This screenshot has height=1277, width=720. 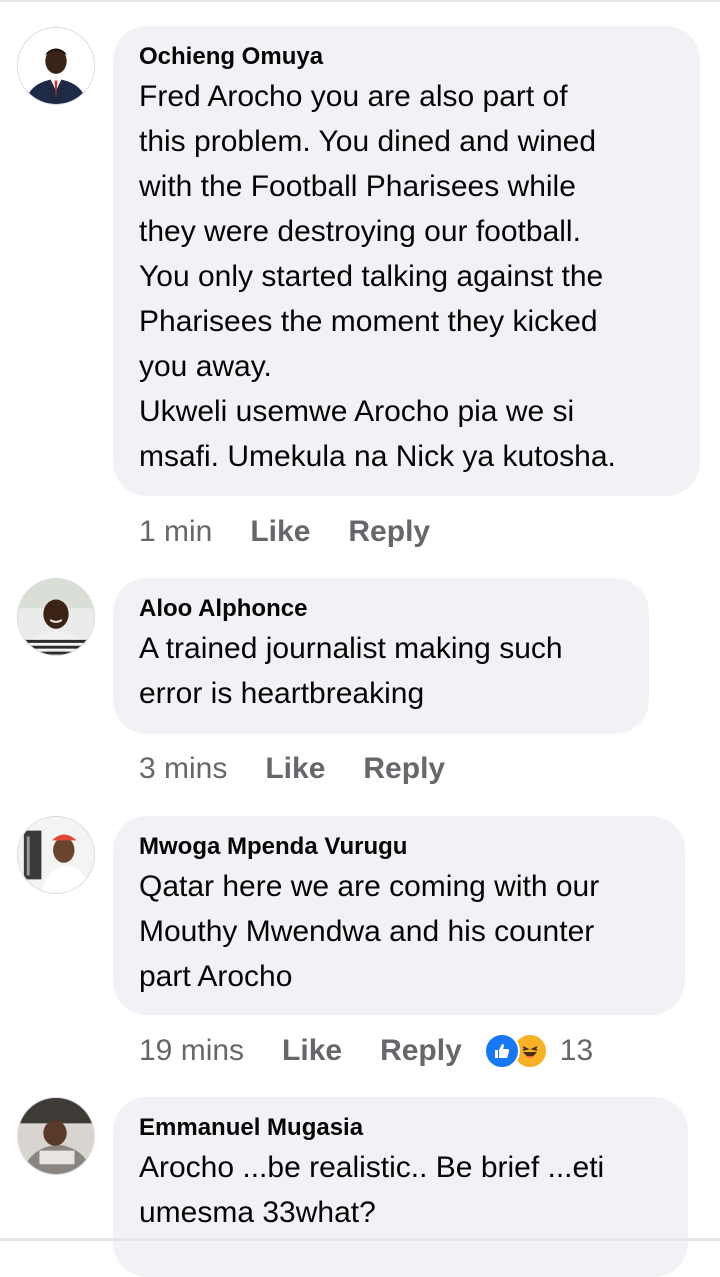 What do you see at coordinates (191, 1051) in the screenshot?
I see `comment-time: 19 mins` at bounding box center [191, 1051].